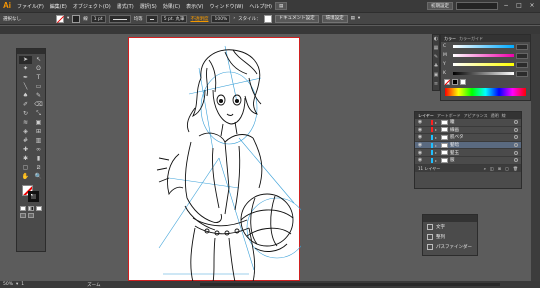 The image size is (540, 288). I want to click on menu-edit: 編集(E), so click(58, 6).